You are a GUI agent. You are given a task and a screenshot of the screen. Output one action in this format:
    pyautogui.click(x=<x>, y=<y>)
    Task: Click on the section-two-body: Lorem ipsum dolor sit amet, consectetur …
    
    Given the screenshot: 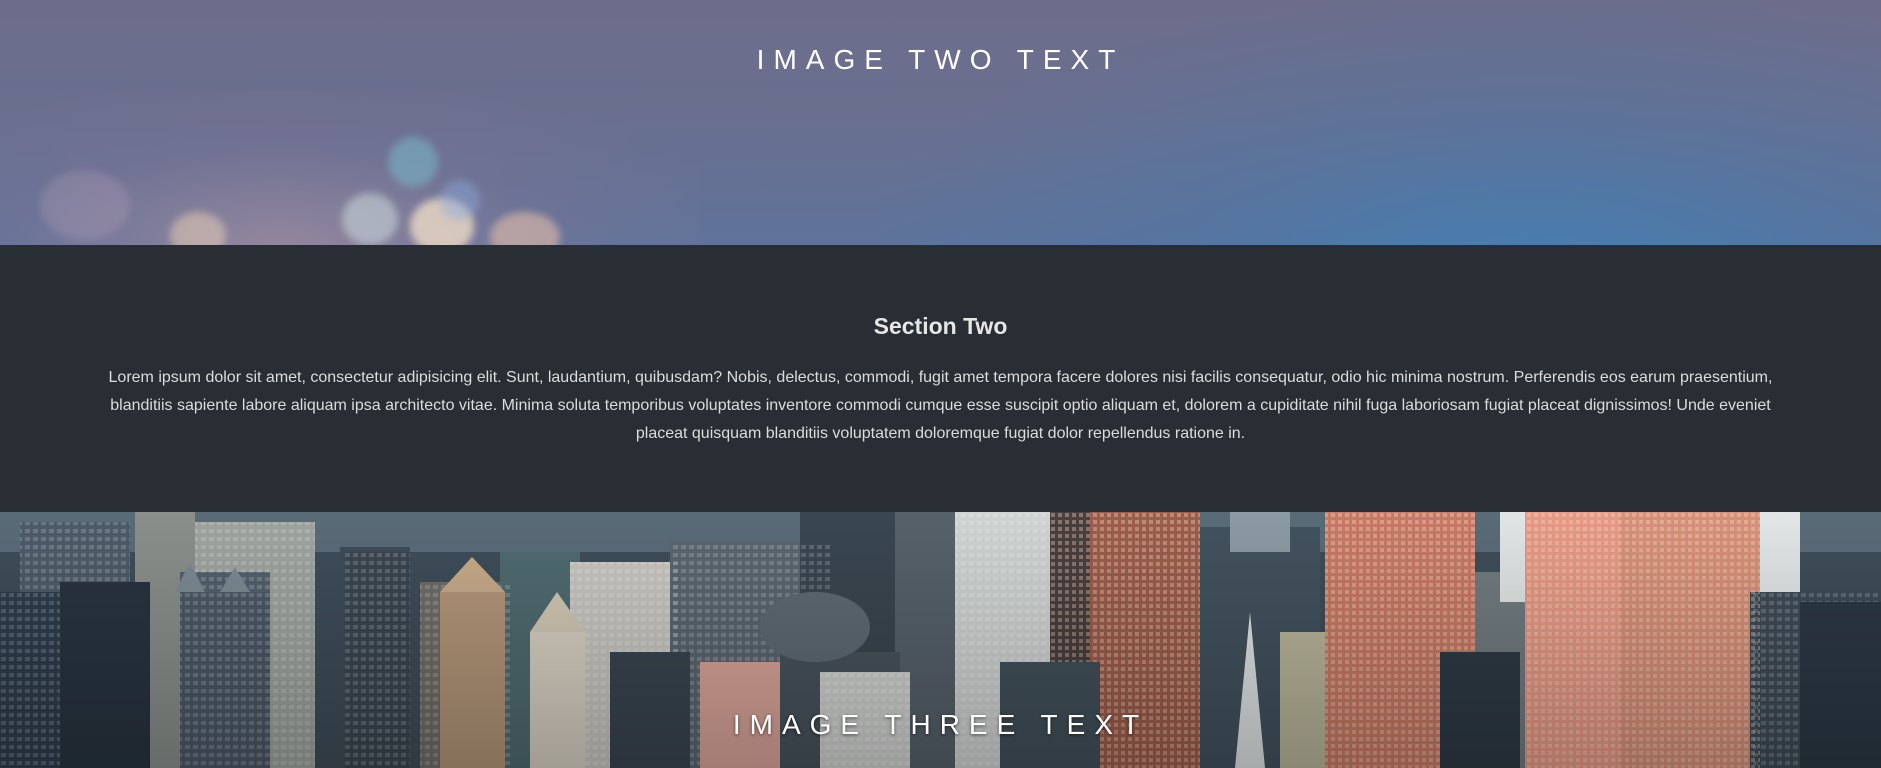 What is the action you would take?
    pyautogui.click(x=940, y=405)
    